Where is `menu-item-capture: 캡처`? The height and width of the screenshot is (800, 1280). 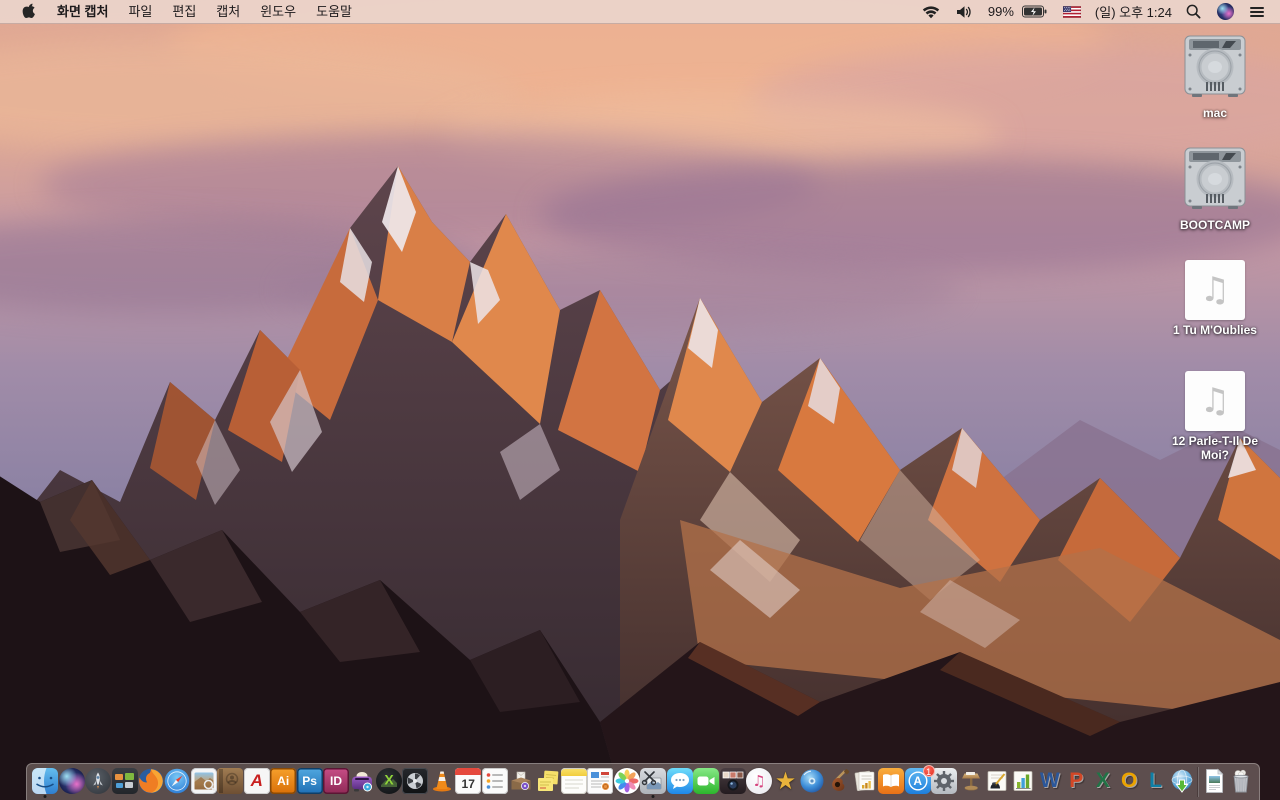 menu-item-capture: 캡처 is located at coordinates (228, 12).